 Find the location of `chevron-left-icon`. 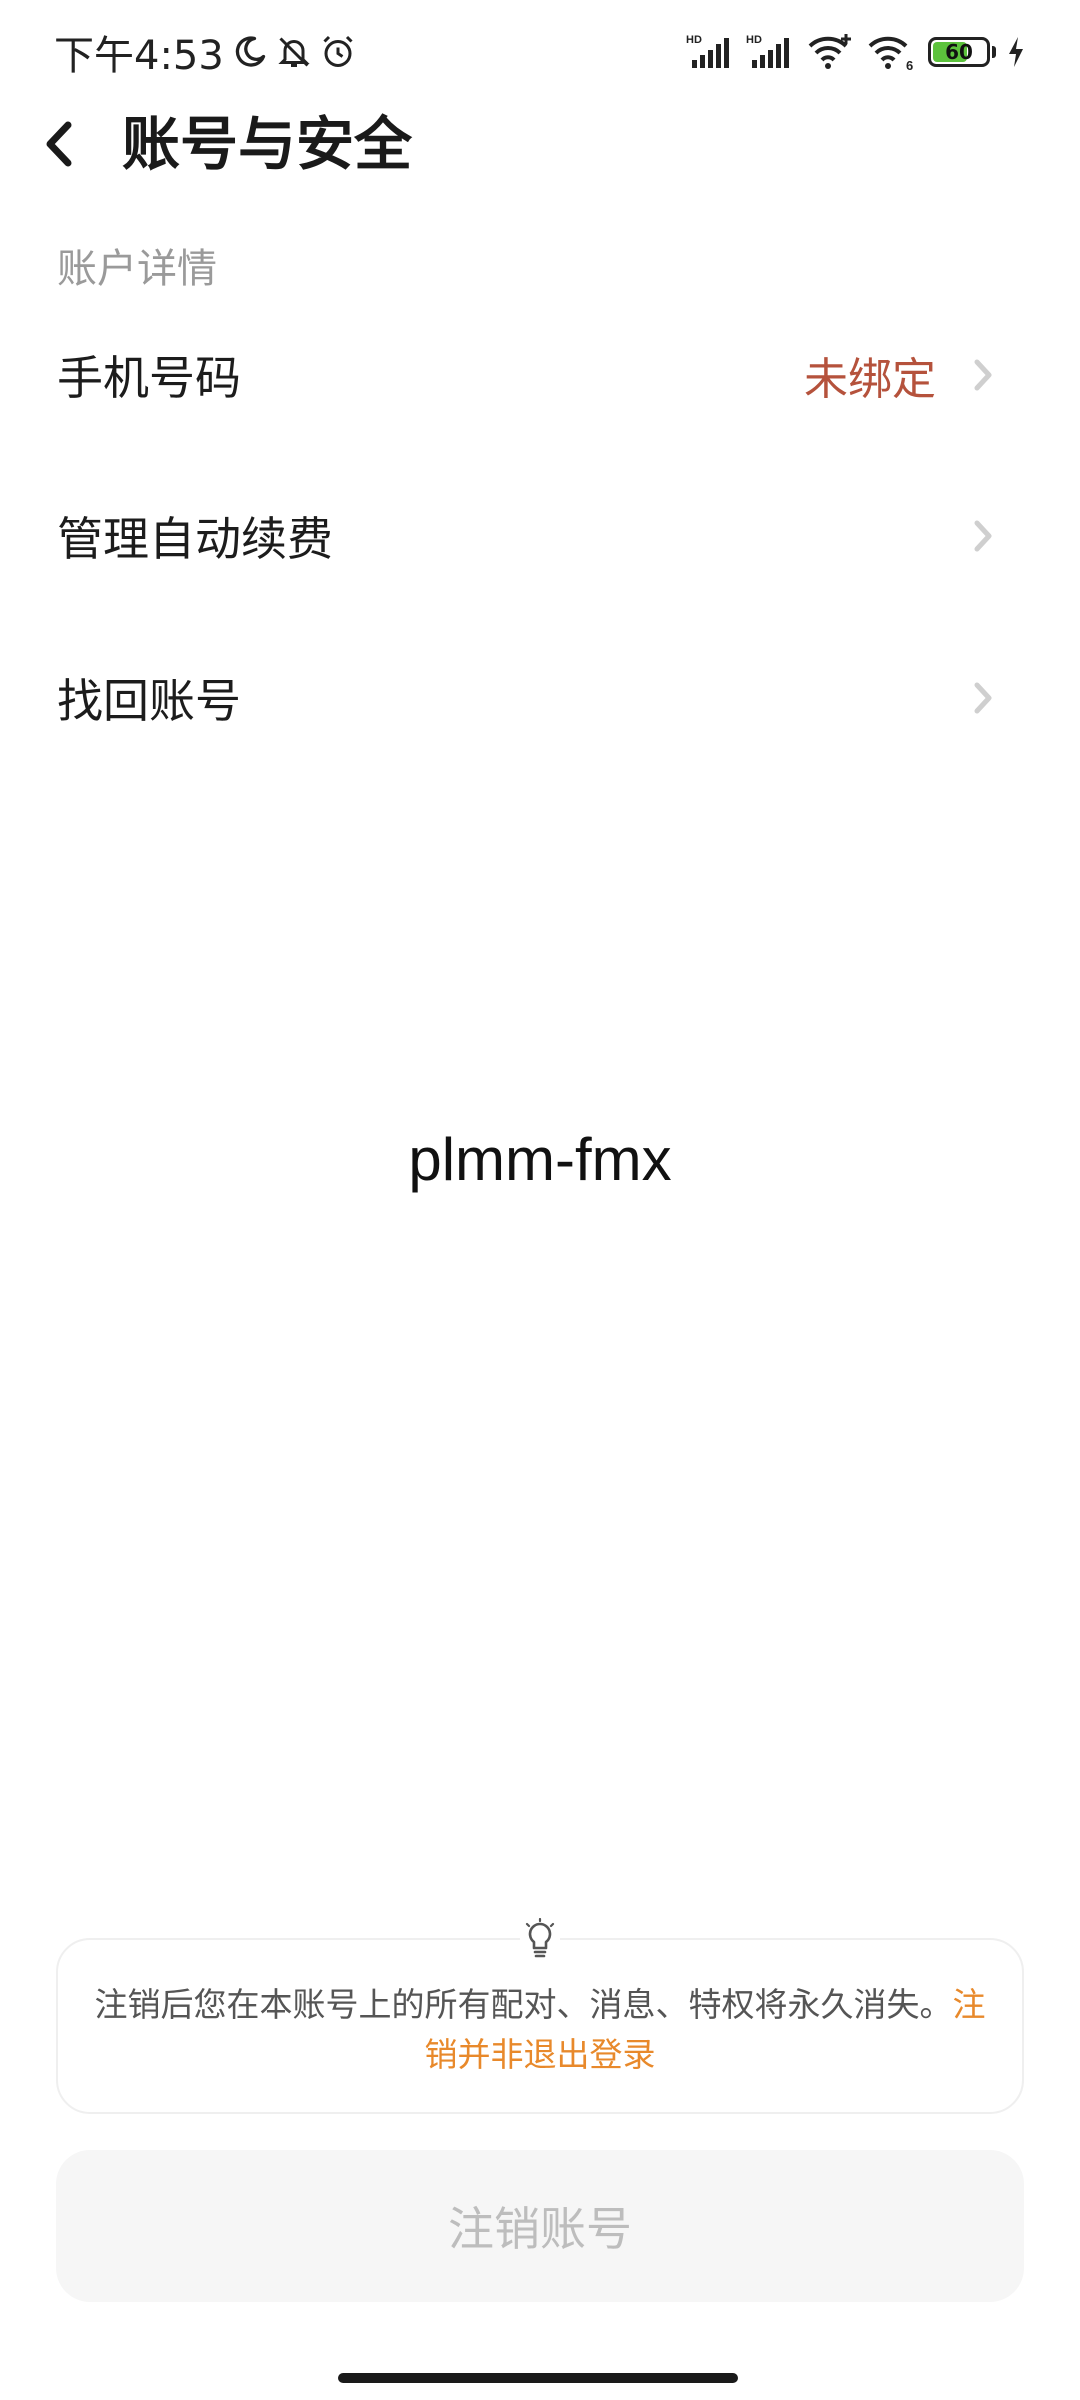

chevron-left-icon is located at coordinates (59, 144).